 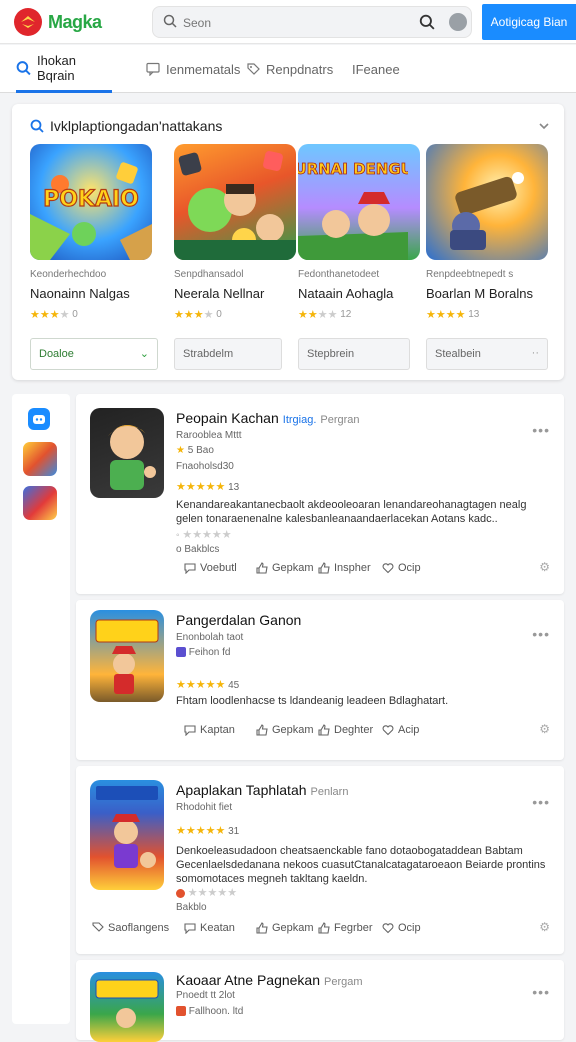 What do you see at coordinates (340, 420) in the screenshot?
I see `app-genre: Pergran` at bounding box center [340, 420].